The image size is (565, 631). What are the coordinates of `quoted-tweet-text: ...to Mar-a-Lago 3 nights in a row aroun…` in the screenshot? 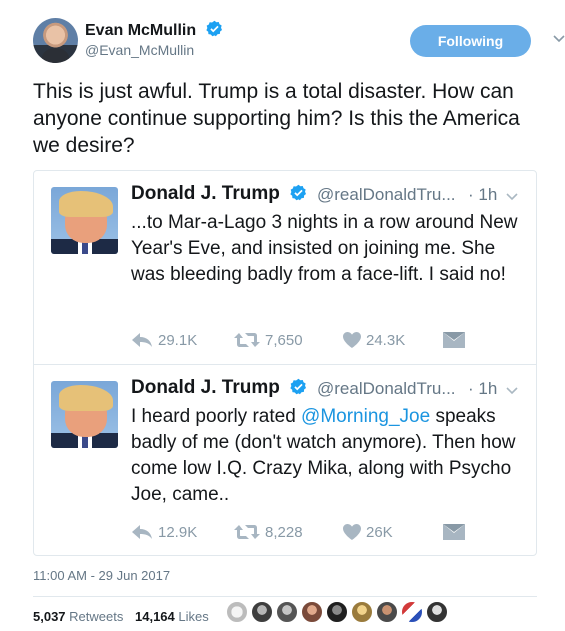 It's located at (328, 249).